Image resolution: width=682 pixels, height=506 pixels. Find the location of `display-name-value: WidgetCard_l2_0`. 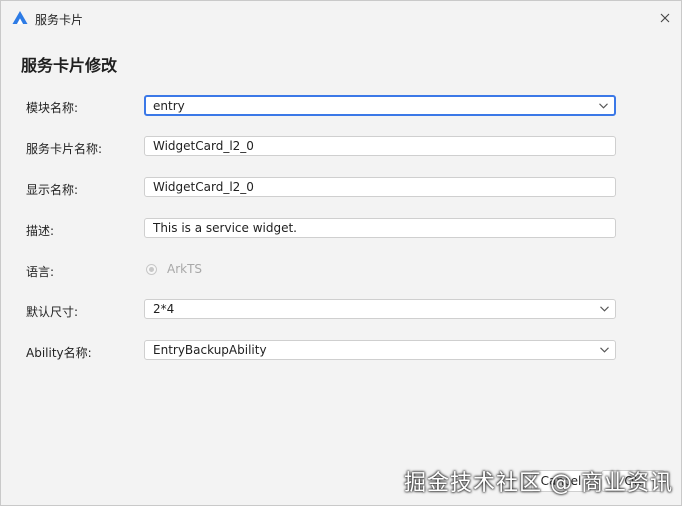

display-name-value: WidgetCard_l2_0 is located at coordinates (203, 187).